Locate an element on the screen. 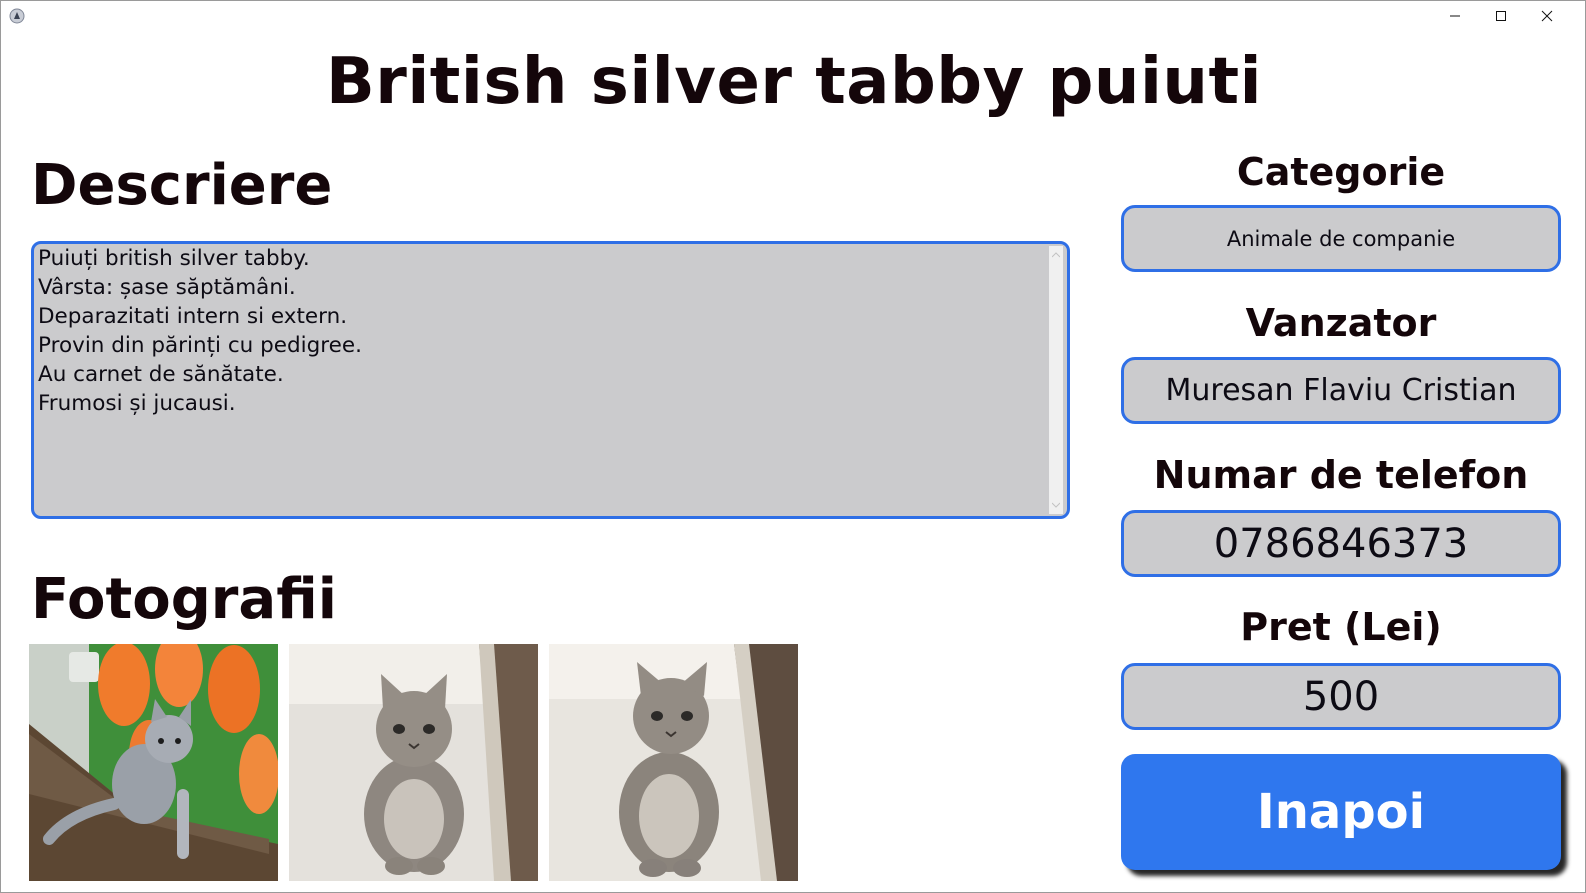  back-button: Inapoi is located at coordinates (1341, 812).